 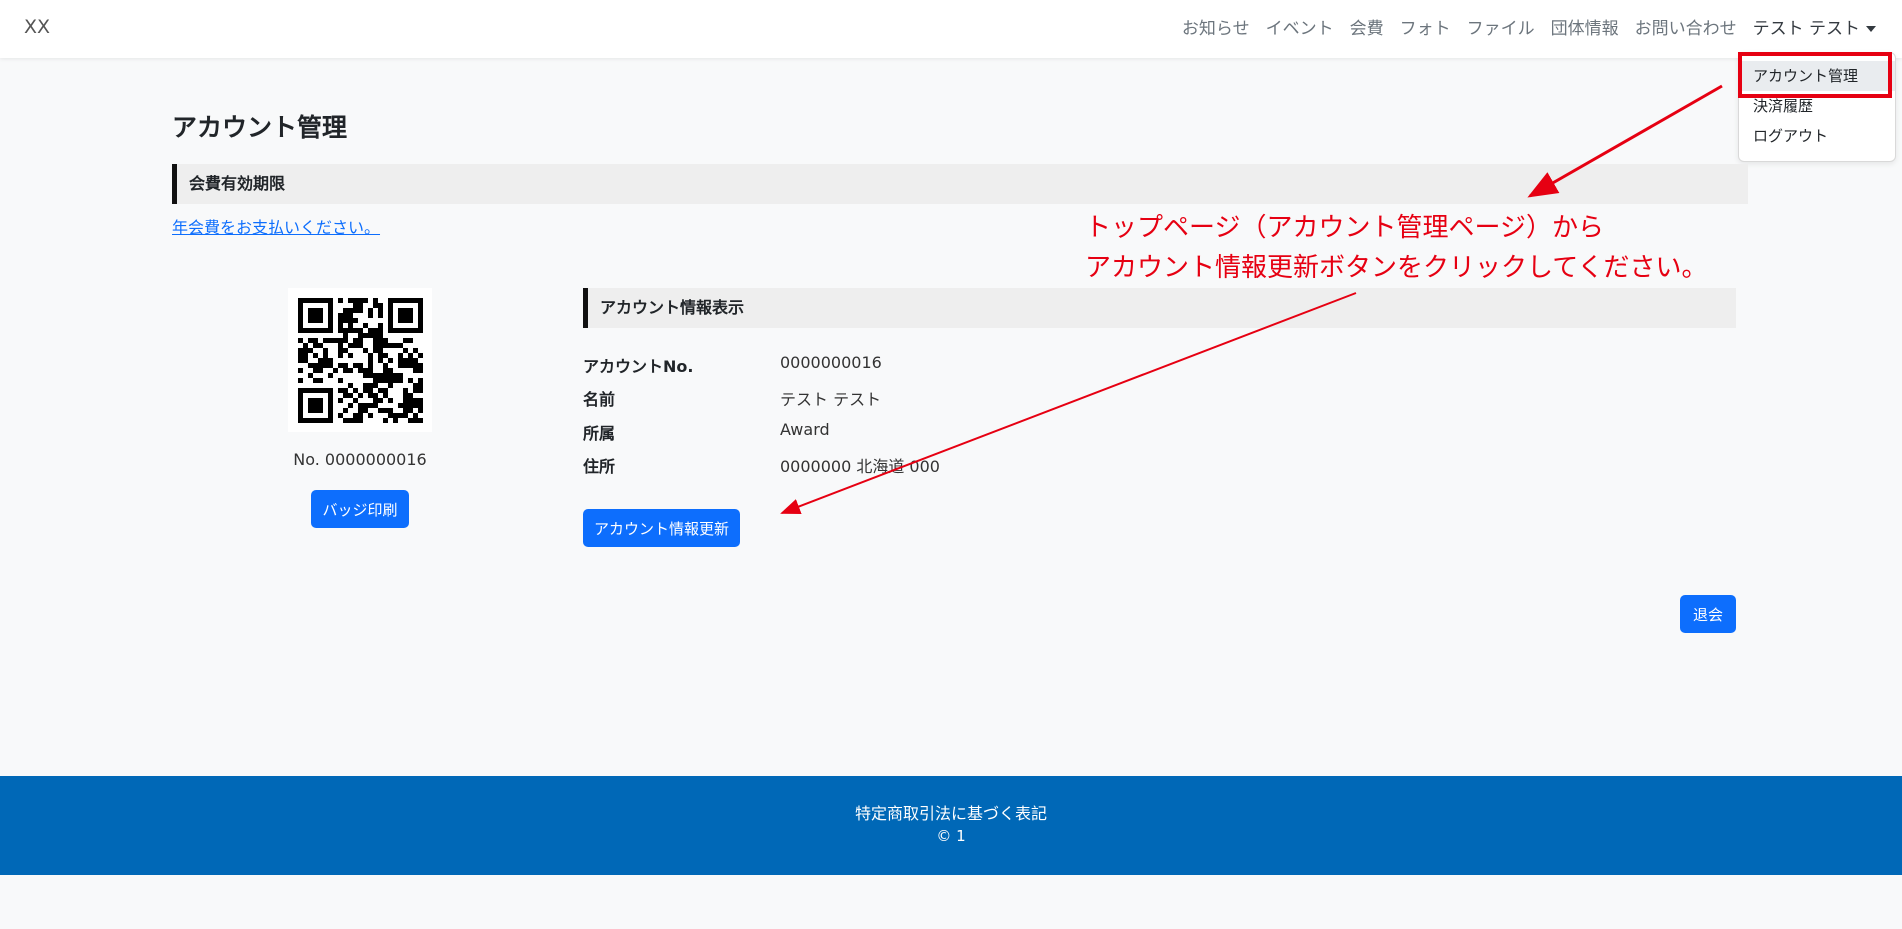 I want to click on user-dropdown-menu: アカウント管理 決済履歴 ログアウト, so click(x=1817, y=107).